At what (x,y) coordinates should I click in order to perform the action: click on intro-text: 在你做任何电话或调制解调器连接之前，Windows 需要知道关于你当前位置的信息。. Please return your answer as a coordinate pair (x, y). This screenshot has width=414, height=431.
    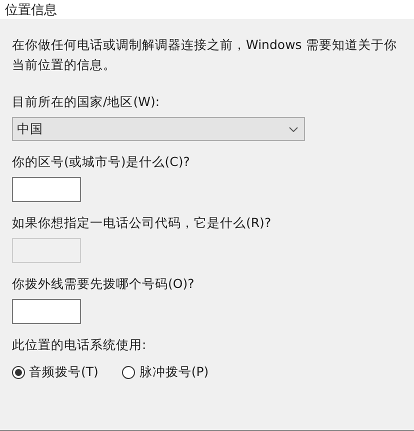
    Looking at the image, I should click on (205, 55).